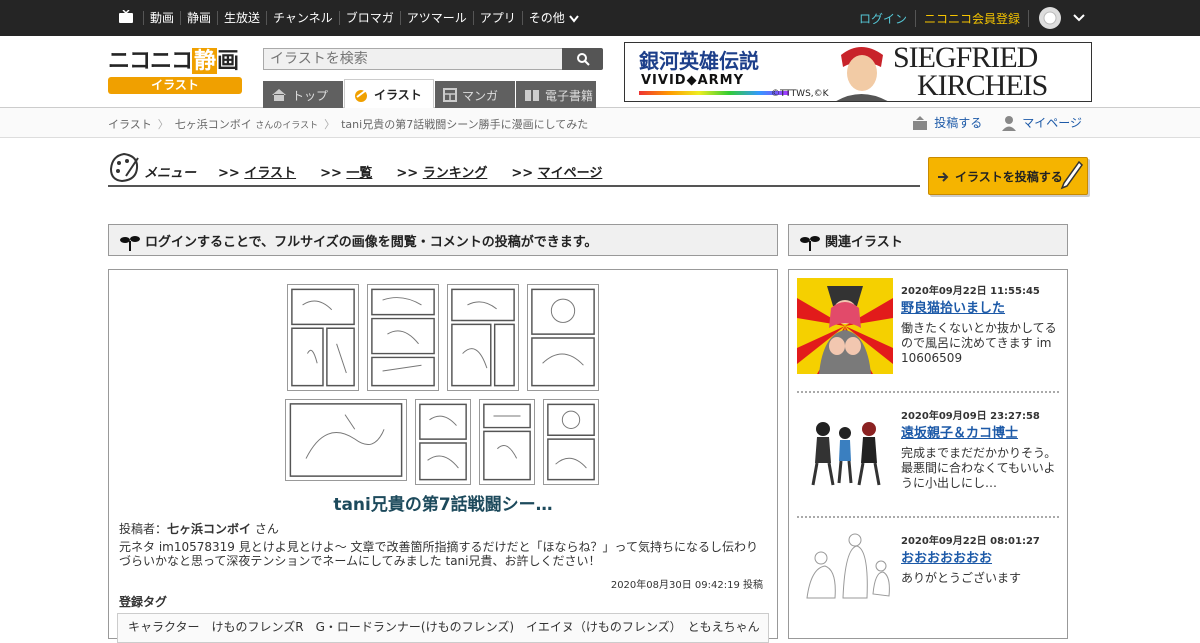  I want to click on account-area: ログイン ニコニコ会員登録, so click(972, 18).